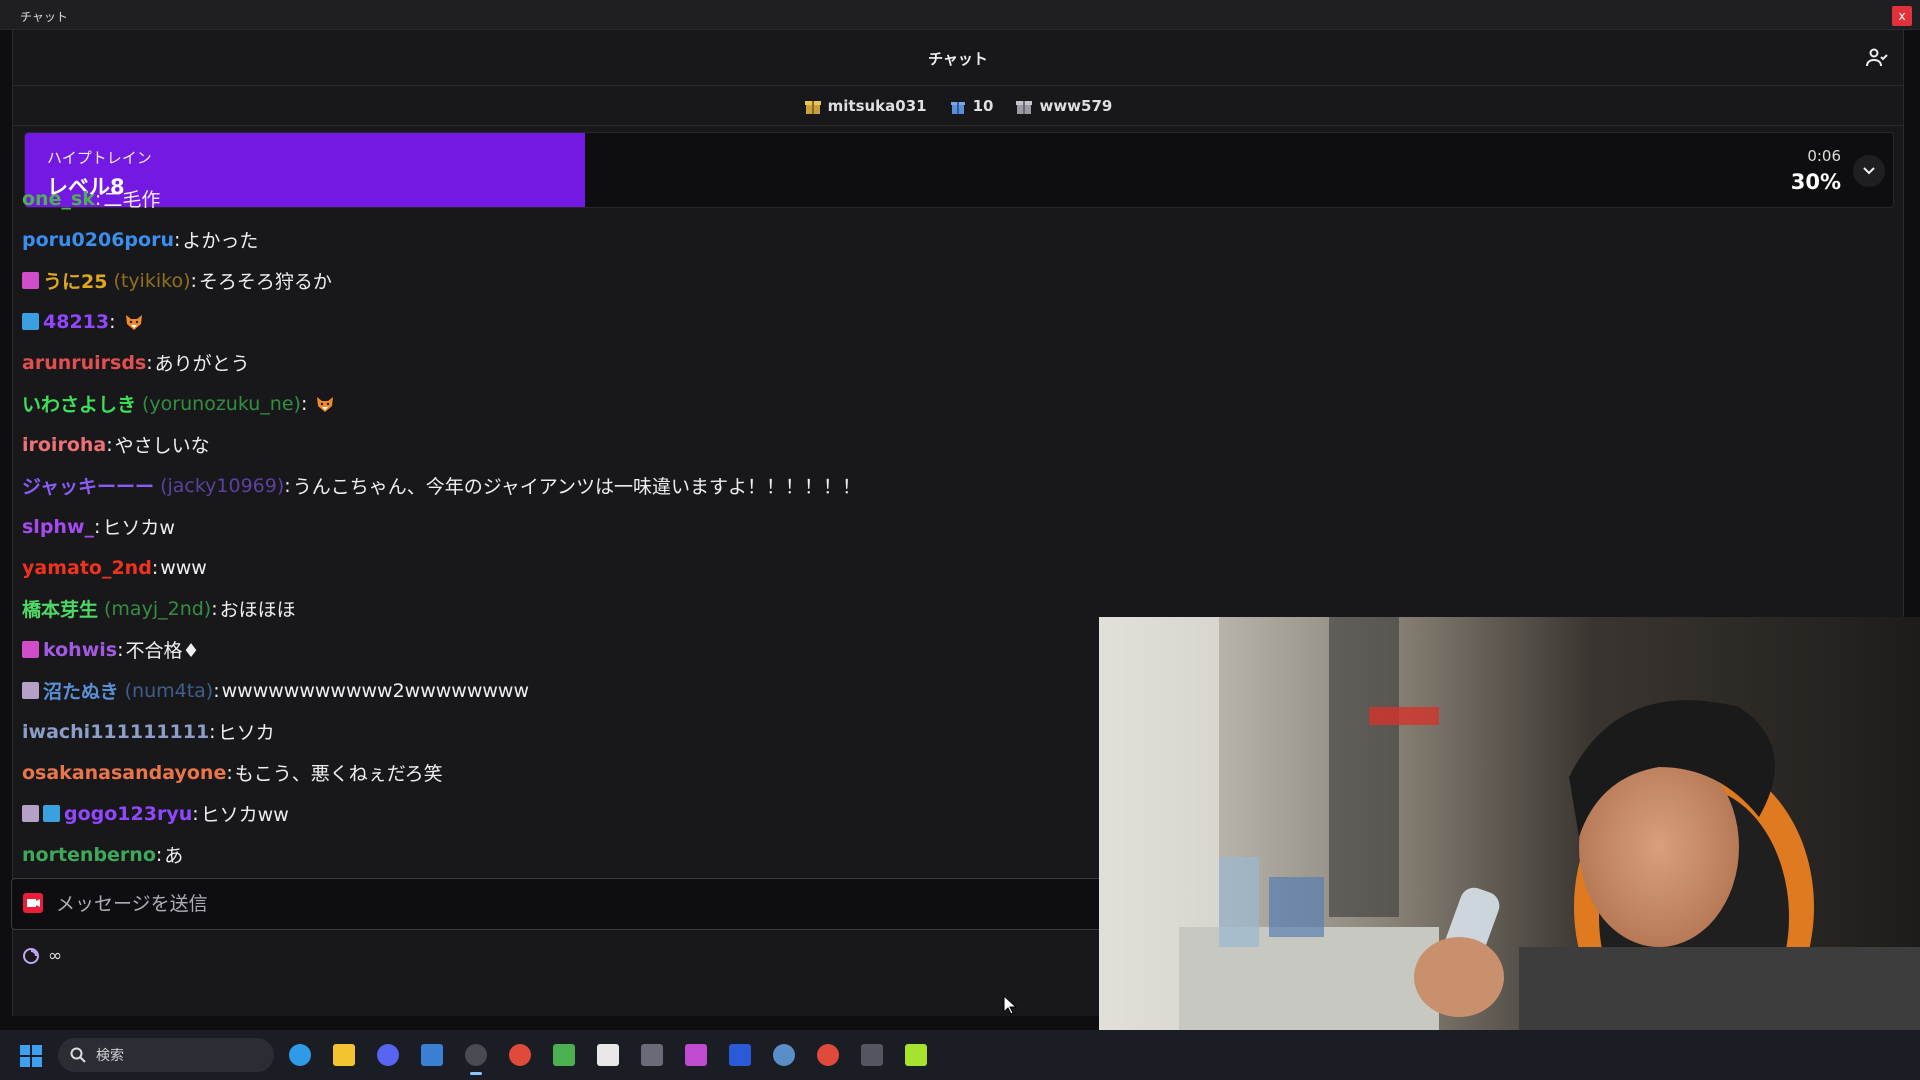 This screenshot has width=1920, height=1080. Describe the element at coordinates (169, 691) in the screenshot. I see `chat-login-name: (num4ta)` at that location.